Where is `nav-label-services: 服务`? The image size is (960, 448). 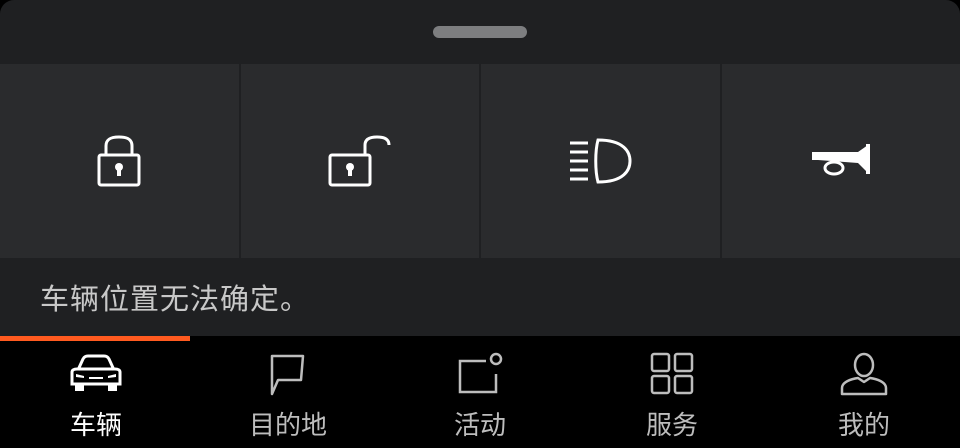 nav-label-services: 服务 is located at coordinates (671, 426).